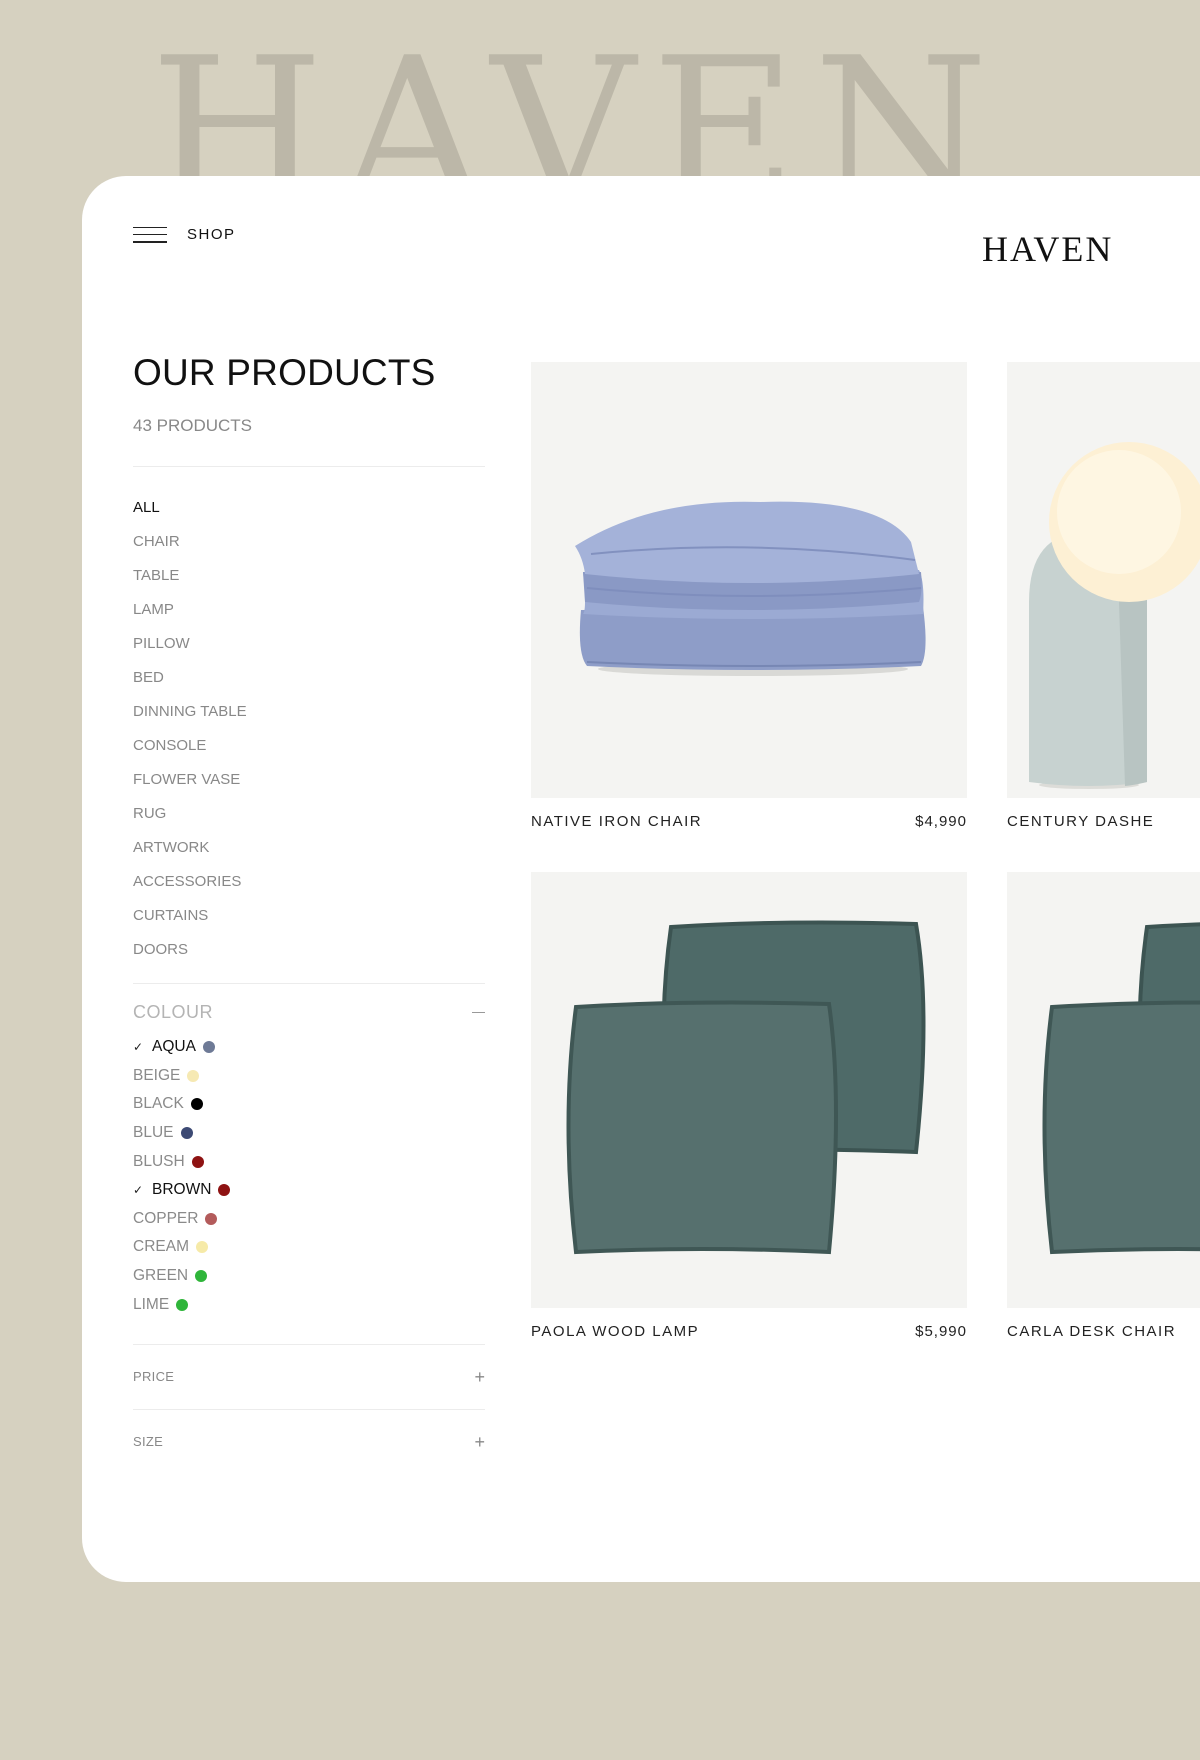  What do you see at coordinates (309, 508) in the screenshot?
I see `category-item: ALL` at bounding box center [309, 508].